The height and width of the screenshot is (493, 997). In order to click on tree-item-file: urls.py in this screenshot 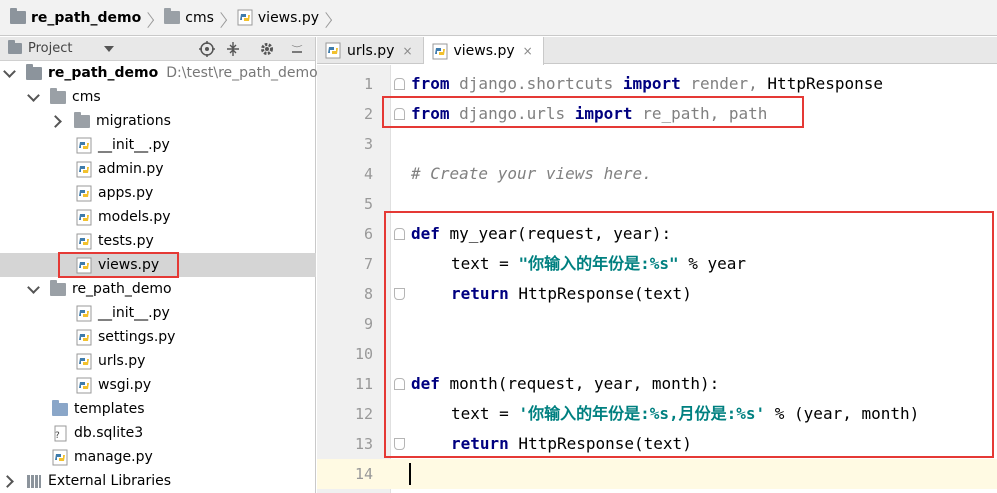, I will do `click(158, 361)`.